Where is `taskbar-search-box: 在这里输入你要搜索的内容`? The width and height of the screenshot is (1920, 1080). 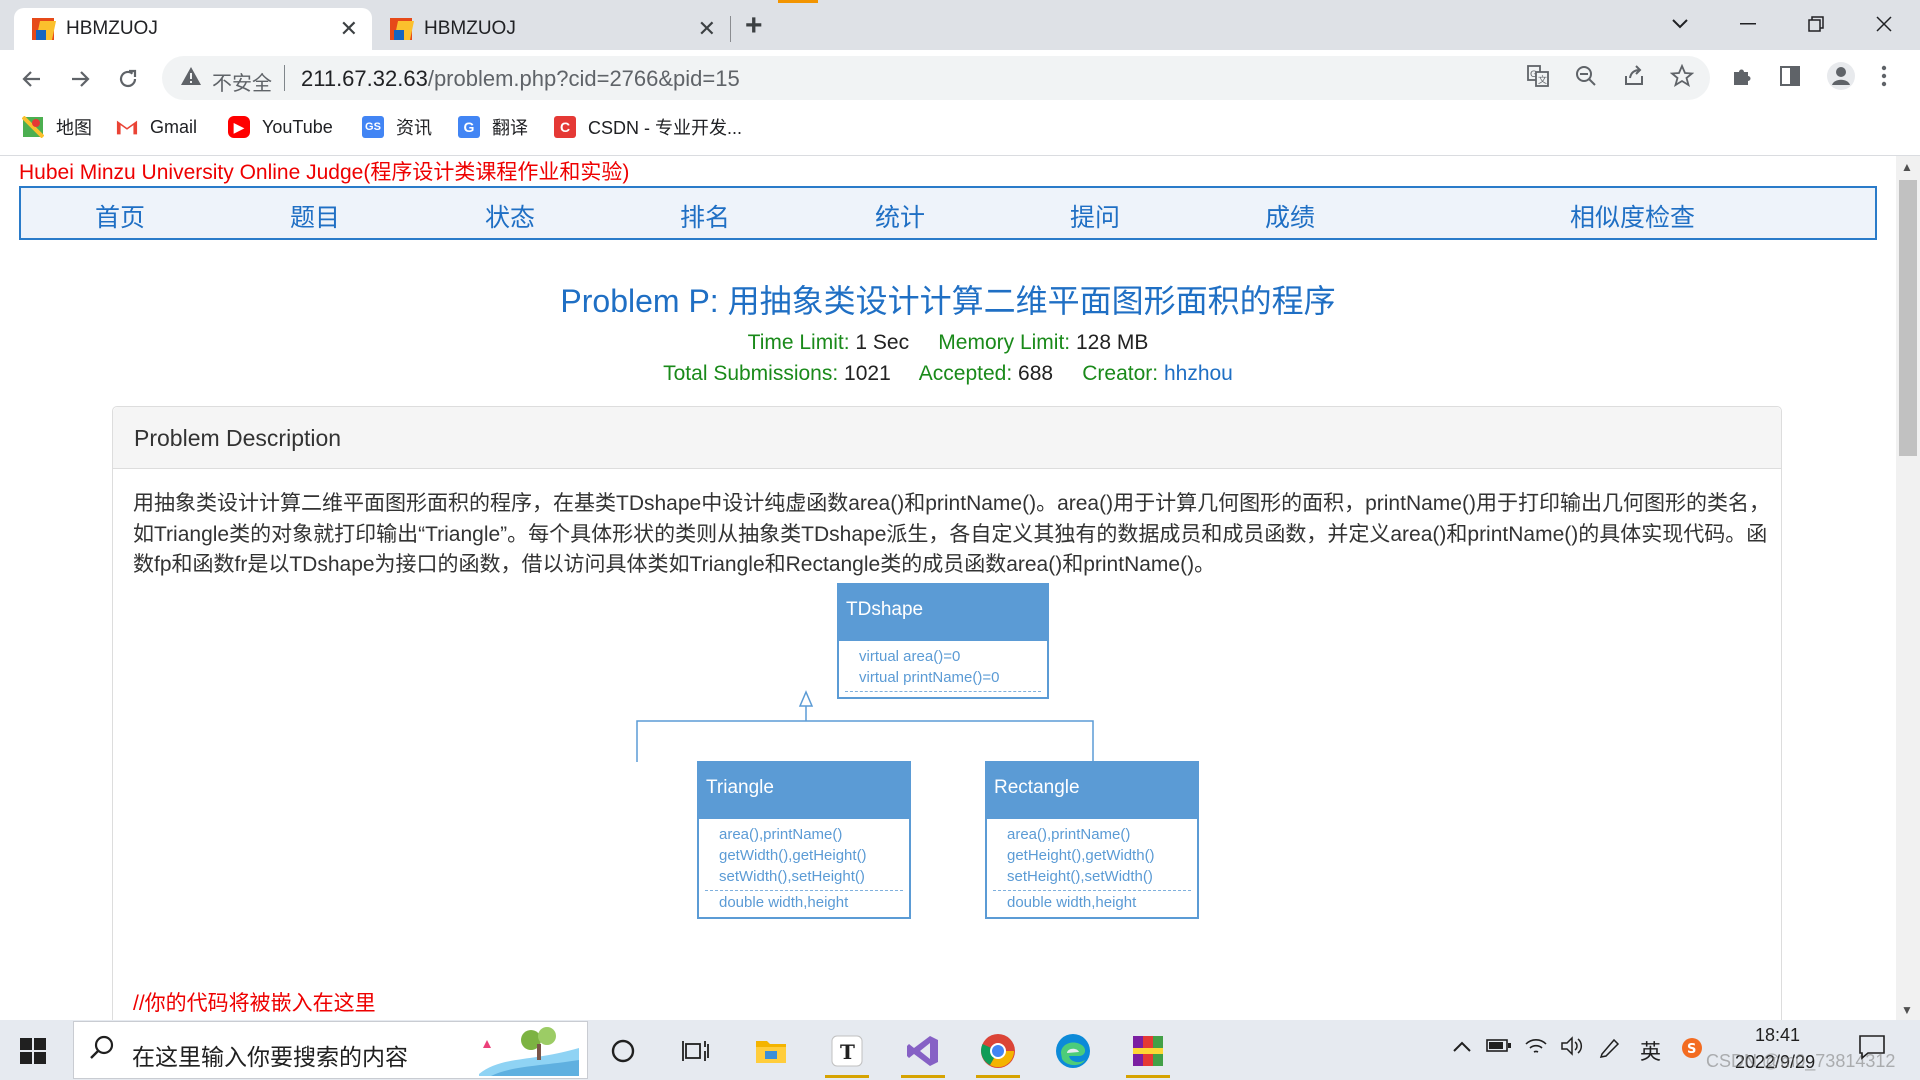
taskbar-search-box: 在这里输入你要搜索的内容 is located at coordinates (330, 1050).